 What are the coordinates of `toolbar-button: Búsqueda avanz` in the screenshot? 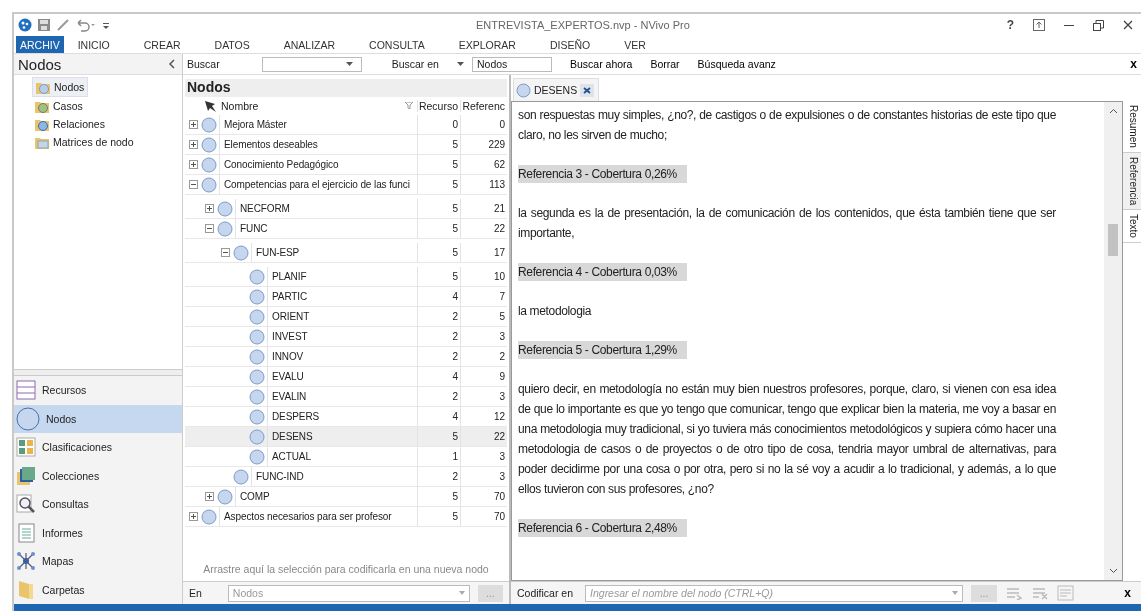 It's located at (736, 64).